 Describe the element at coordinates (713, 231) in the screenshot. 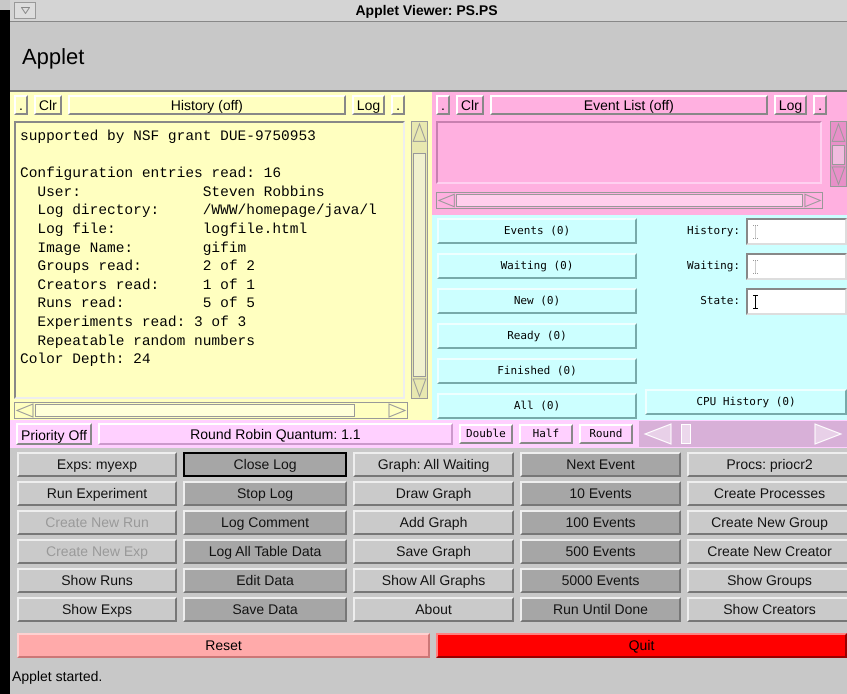

I see `field-label: History:` at that location.